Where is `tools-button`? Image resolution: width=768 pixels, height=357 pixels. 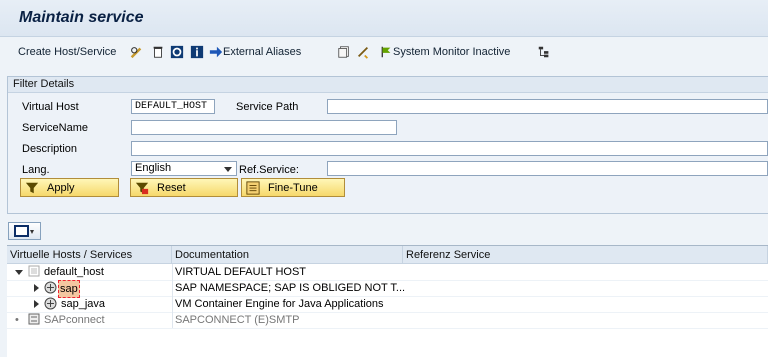
tools-button is located at coordinates (363, 52).